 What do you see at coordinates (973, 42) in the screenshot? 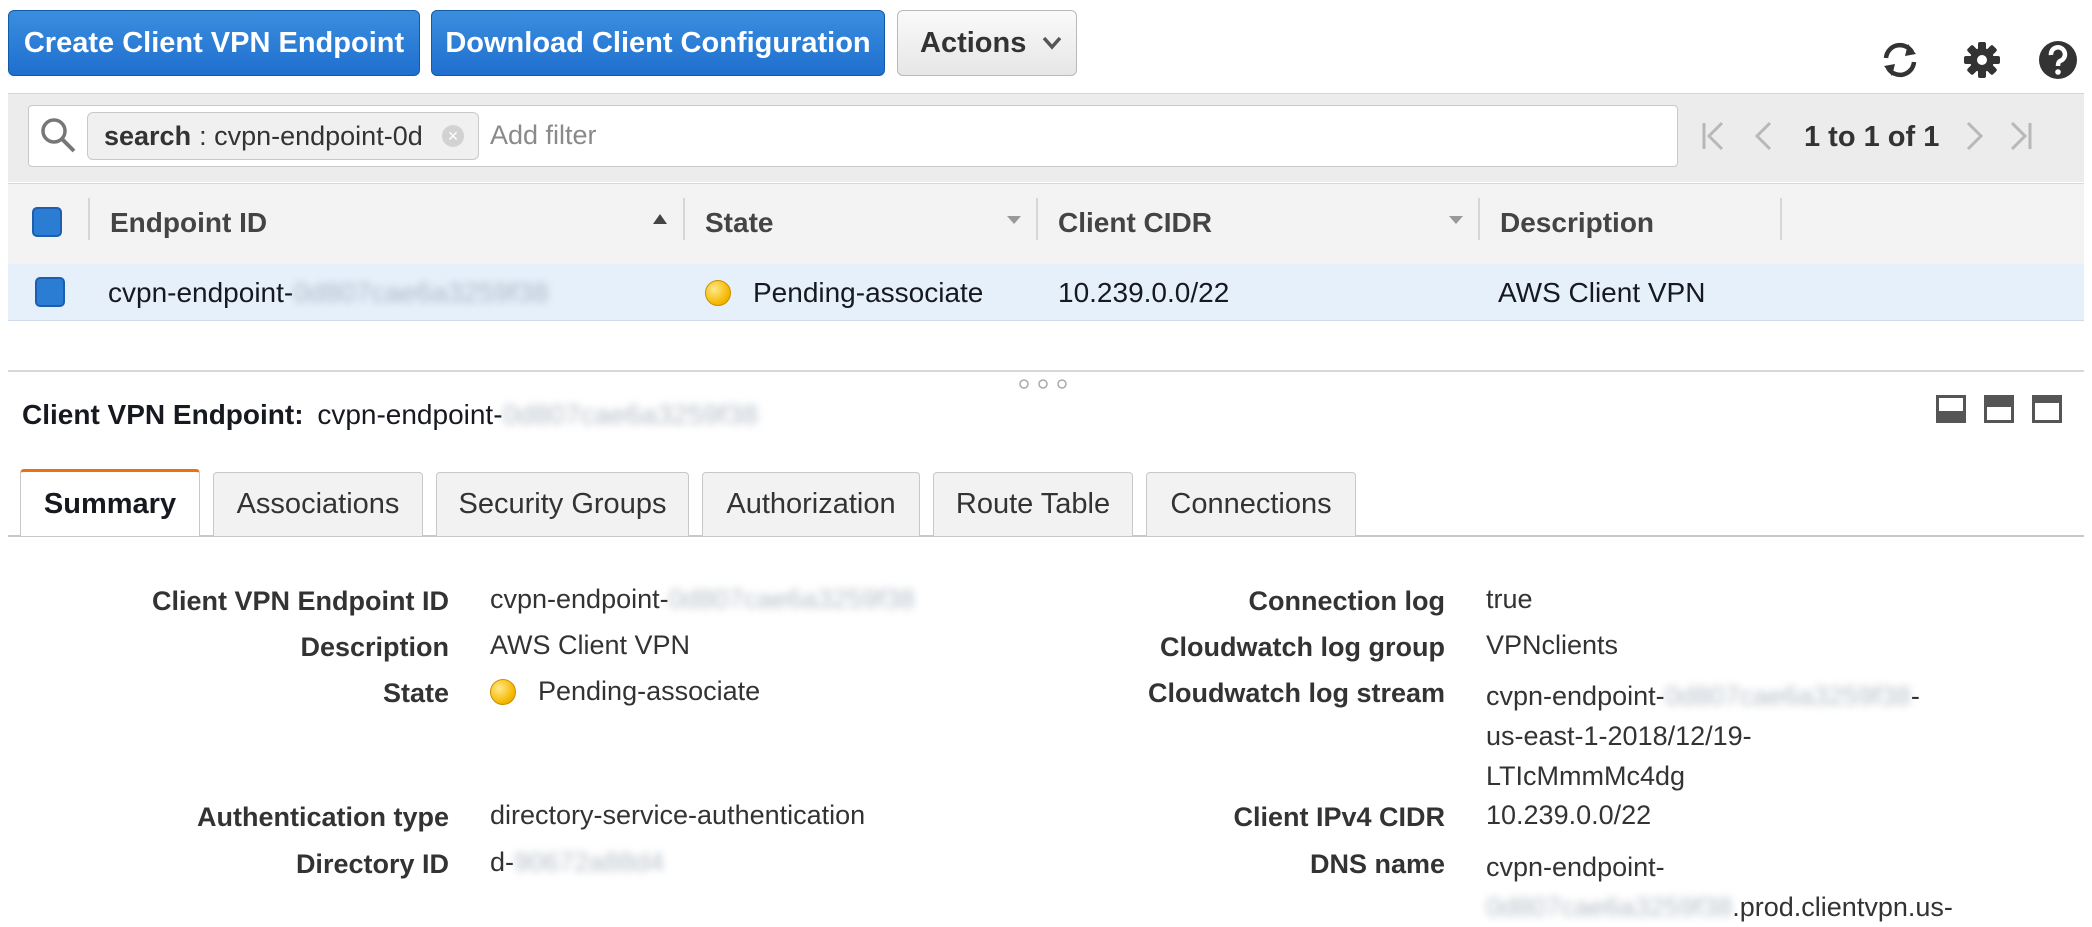
I see `actions-label: Actions` at bounding box center [973, 42].